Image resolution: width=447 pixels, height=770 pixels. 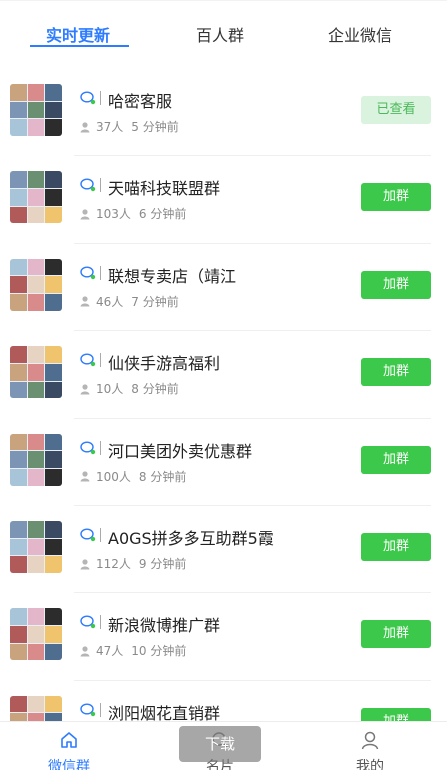 What do you see at coordinates (110, 301) in the screenshot?
I see `member-count: 46人` at bounding box center [110, 301].